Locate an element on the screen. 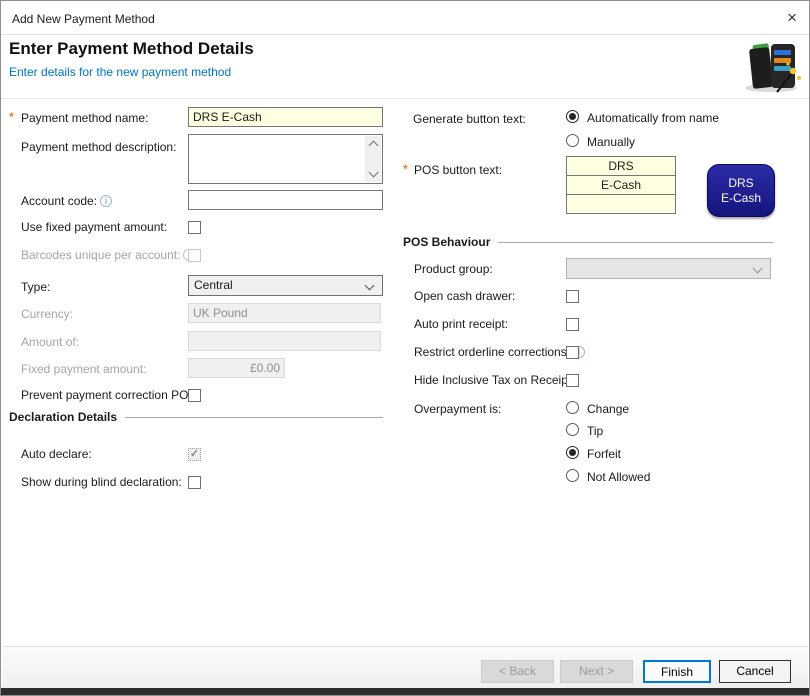 The height and width of the screenshot is (696, 810). payment-method-name-input is located at coordinates (285, 117).